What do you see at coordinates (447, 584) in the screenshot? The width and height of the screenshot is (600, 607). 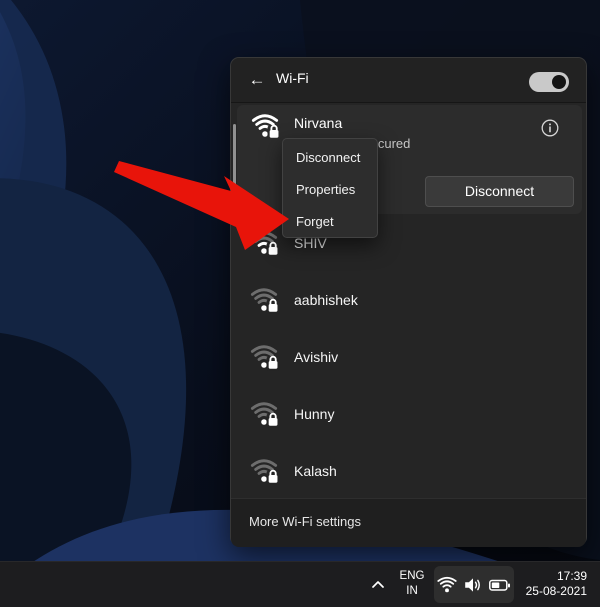 I see `wifi-icon` at bounding box center [447, 584].